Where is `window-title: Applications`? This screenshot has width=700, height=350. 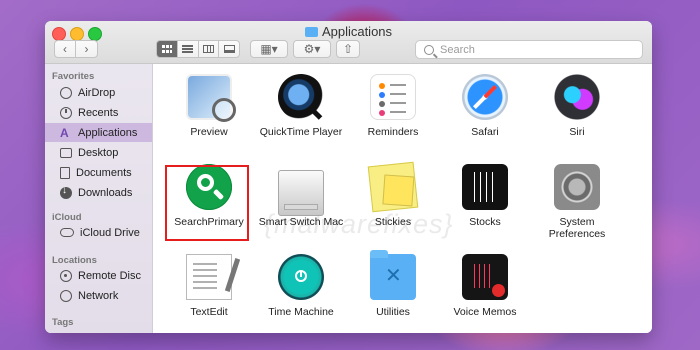
window-title: Applications is located at coordinates (348, 31).